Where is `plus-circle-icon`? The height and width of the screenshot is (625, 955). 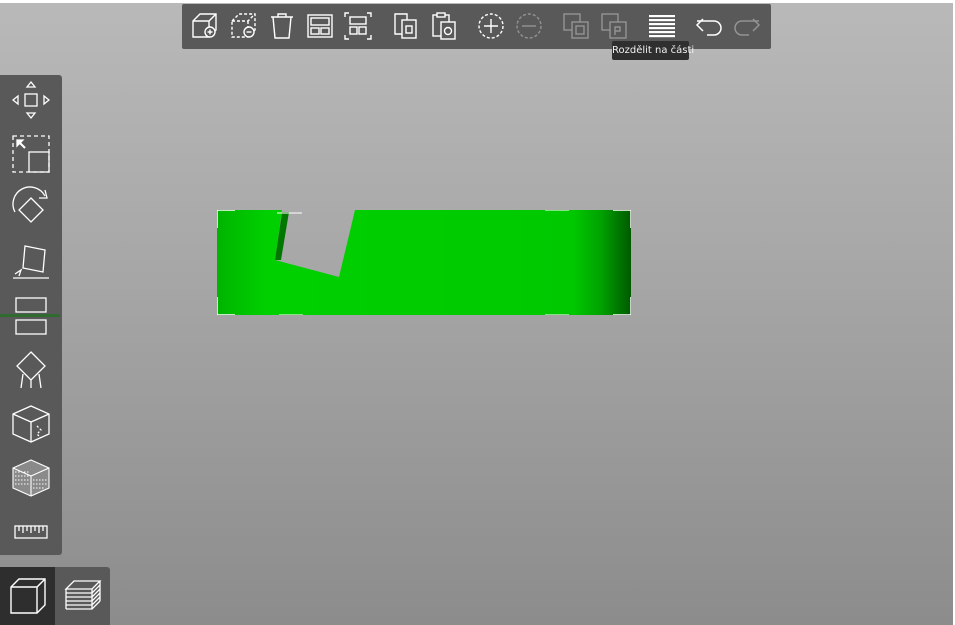
plus-circle-icon is located at coordinates (491, 26).